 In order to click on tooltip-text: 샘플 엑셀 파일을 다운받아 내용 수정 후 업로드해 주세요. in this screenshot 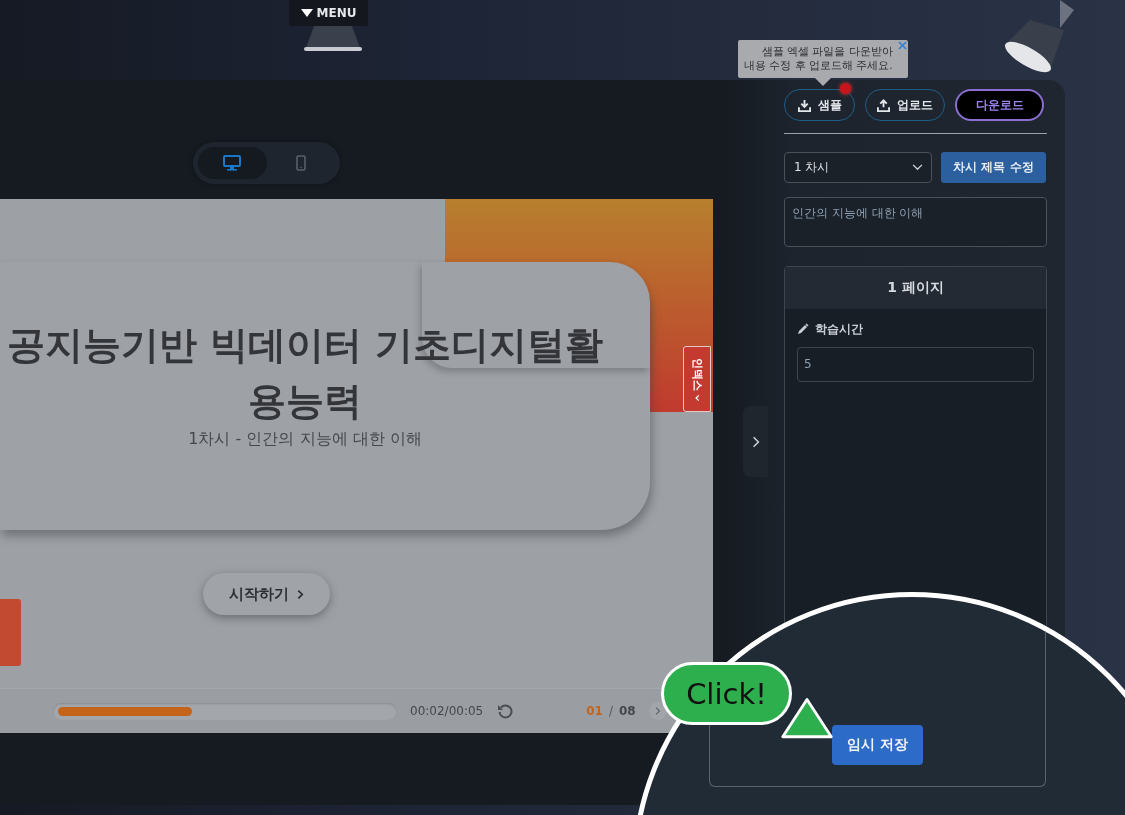, I will do `click(818, 58)`.